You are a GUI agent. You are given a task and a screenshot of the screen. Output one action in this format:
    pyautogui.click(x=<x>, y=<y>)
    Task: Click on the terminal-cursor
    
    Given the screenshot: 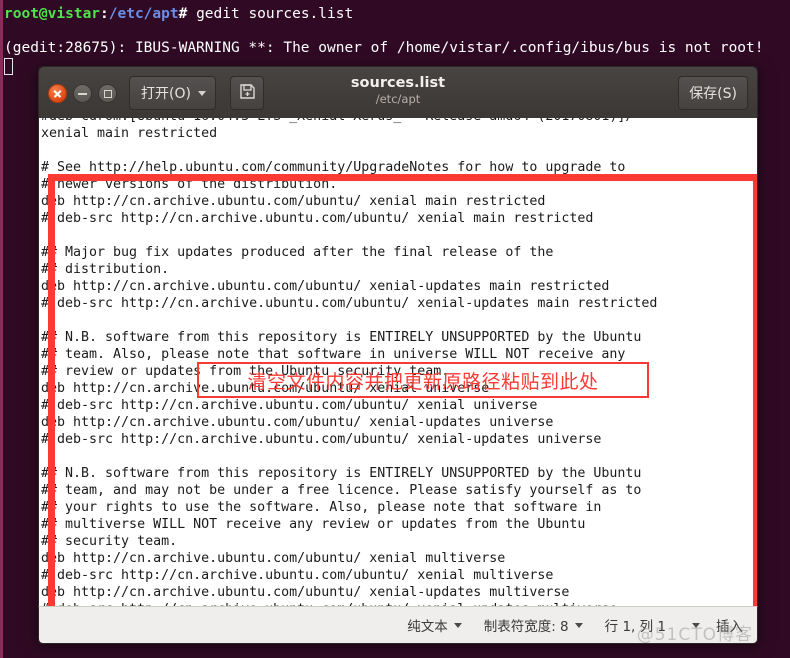 What is the action you would take?
    pyautogui.click(x=8, y=66)
    